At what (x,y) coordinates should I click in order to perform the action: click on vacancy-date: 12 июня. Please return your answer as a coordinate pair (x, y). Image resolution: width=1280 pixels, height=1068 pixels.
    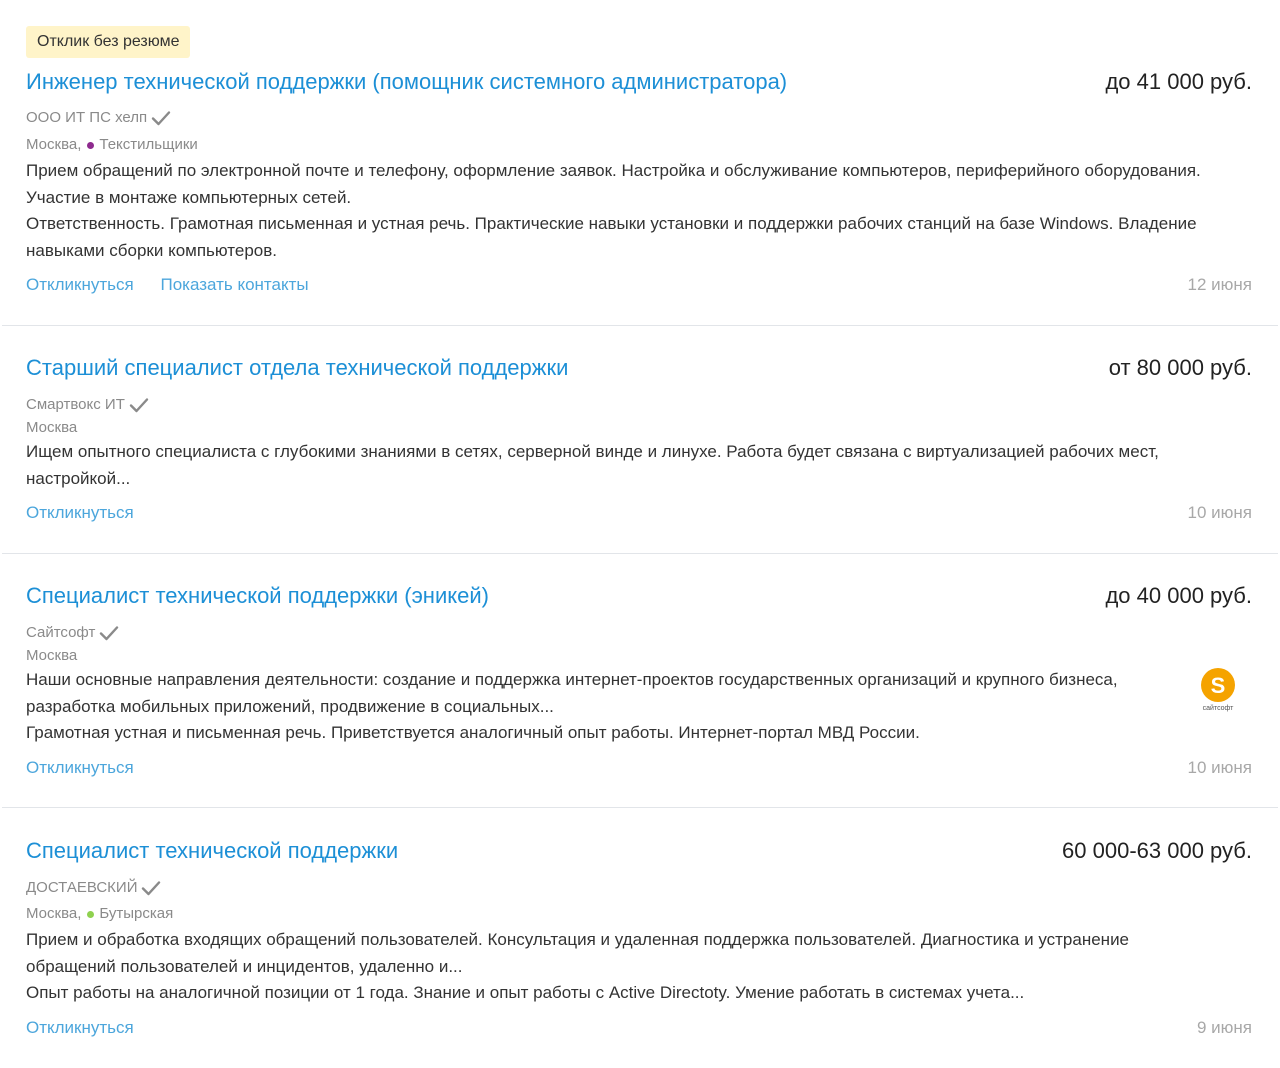
    Looking at the image, I should click on (1219, 284).